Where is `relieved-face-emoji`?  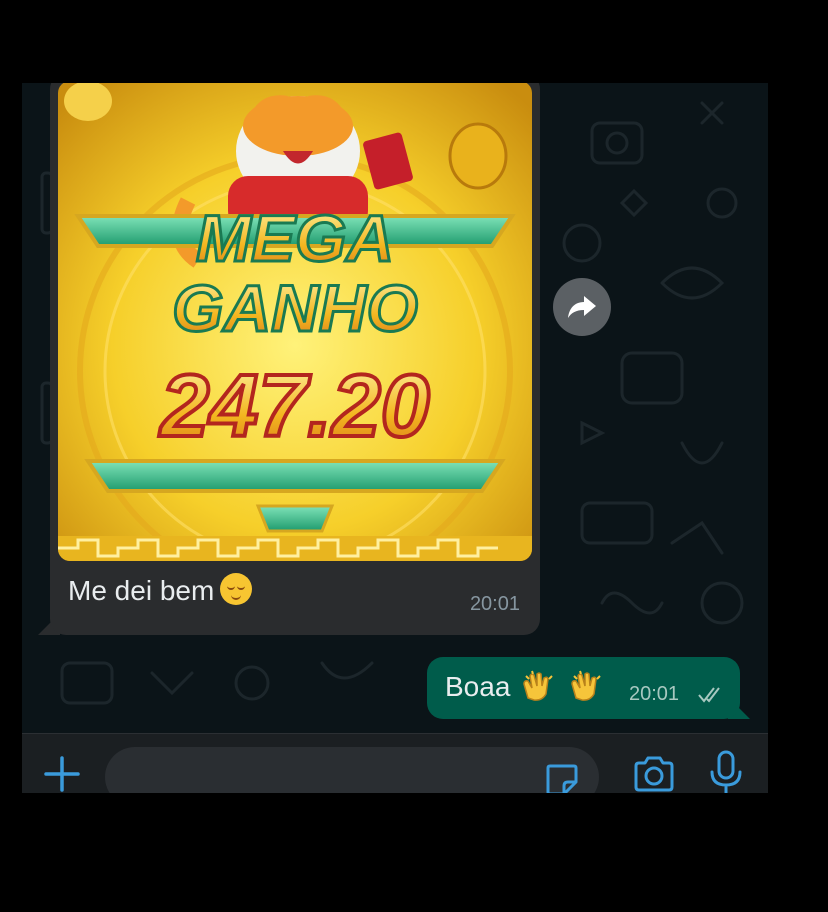
relieved-face-emoji is located at coordinates (236, 589).